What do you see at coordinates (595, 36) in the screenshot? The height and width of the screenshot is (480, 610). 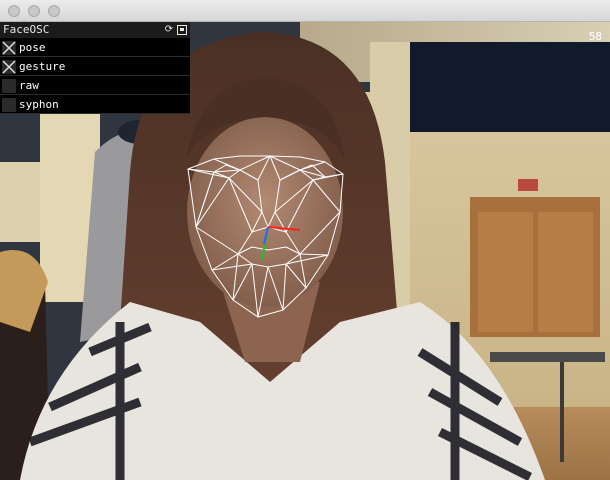 I see `fps-counter: 58` at bounding box center [595, 36].